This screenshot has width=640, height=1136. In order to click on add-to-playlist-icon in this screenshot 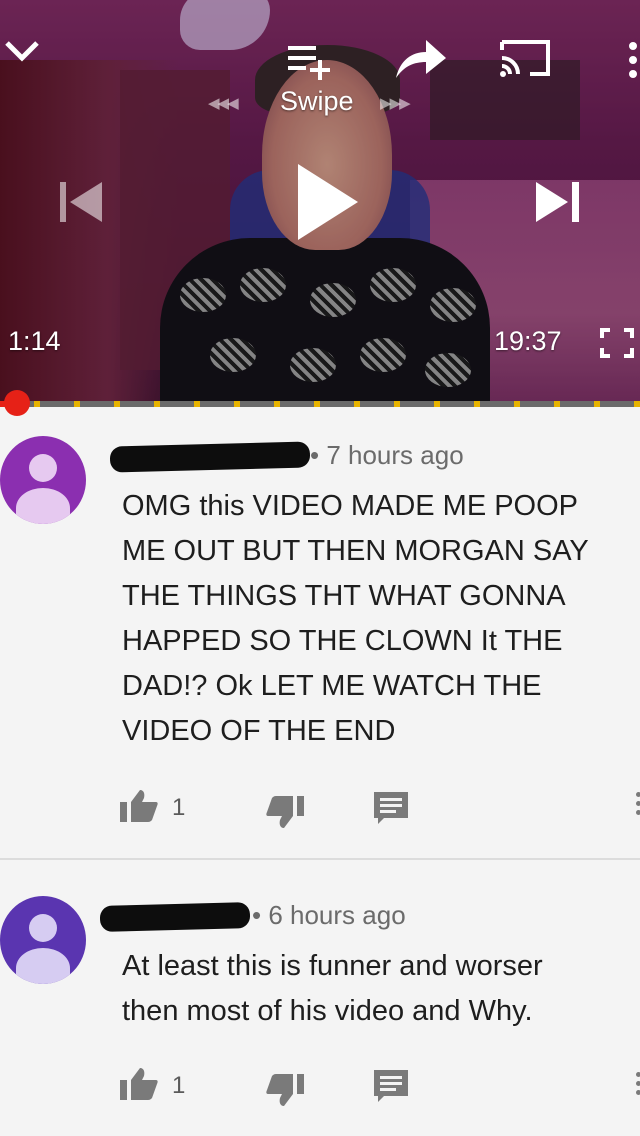, I will do `click(311, 62)`.